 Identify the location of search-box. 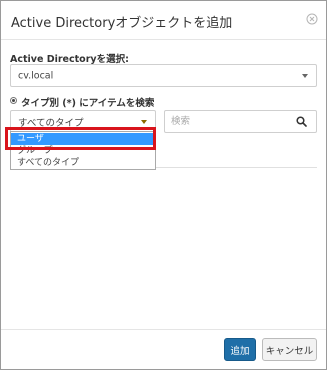
(240, 121).